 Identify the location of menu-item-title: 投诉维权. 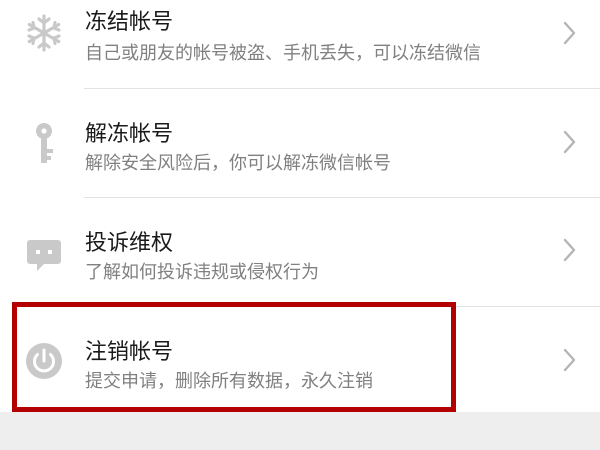
(129, 243).